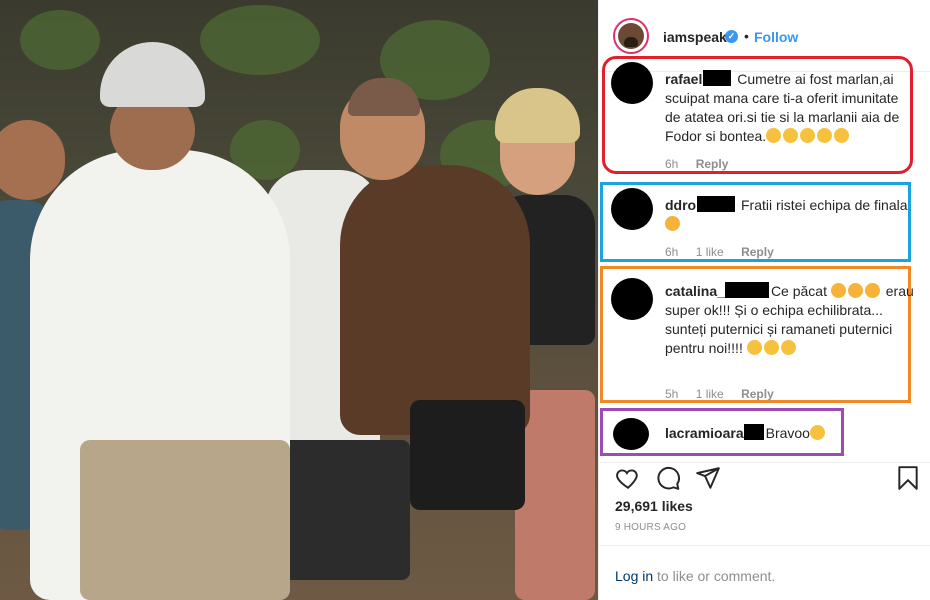  I want to click on author-avatar, so click(631, 36).